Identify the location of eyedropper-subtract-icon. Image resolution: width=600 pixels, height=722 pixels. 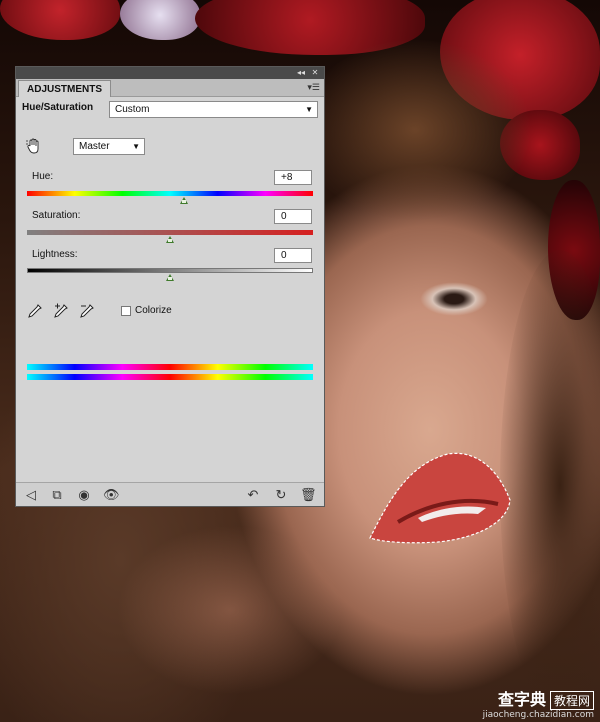
(87, 311).